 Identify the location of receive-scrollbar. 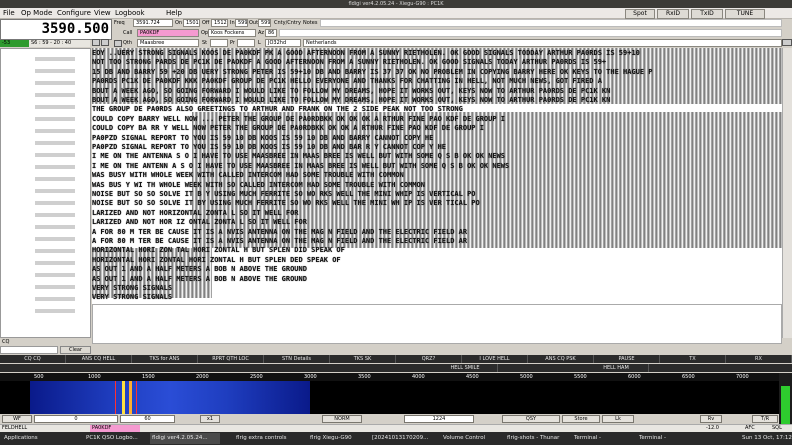
(787, 193).